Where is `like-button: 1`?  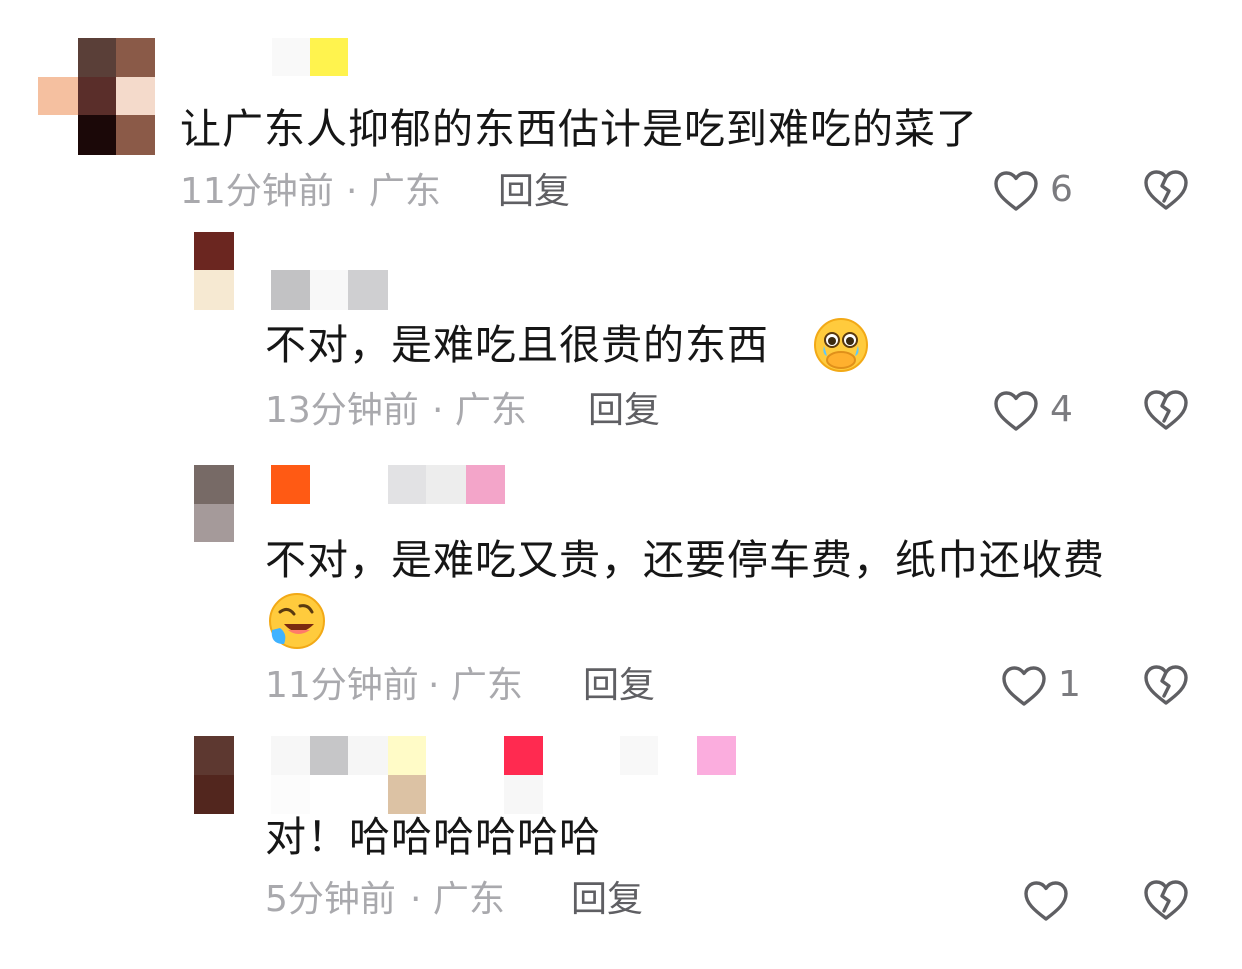
like-button: 1 is located at coordinates (1040, 685).